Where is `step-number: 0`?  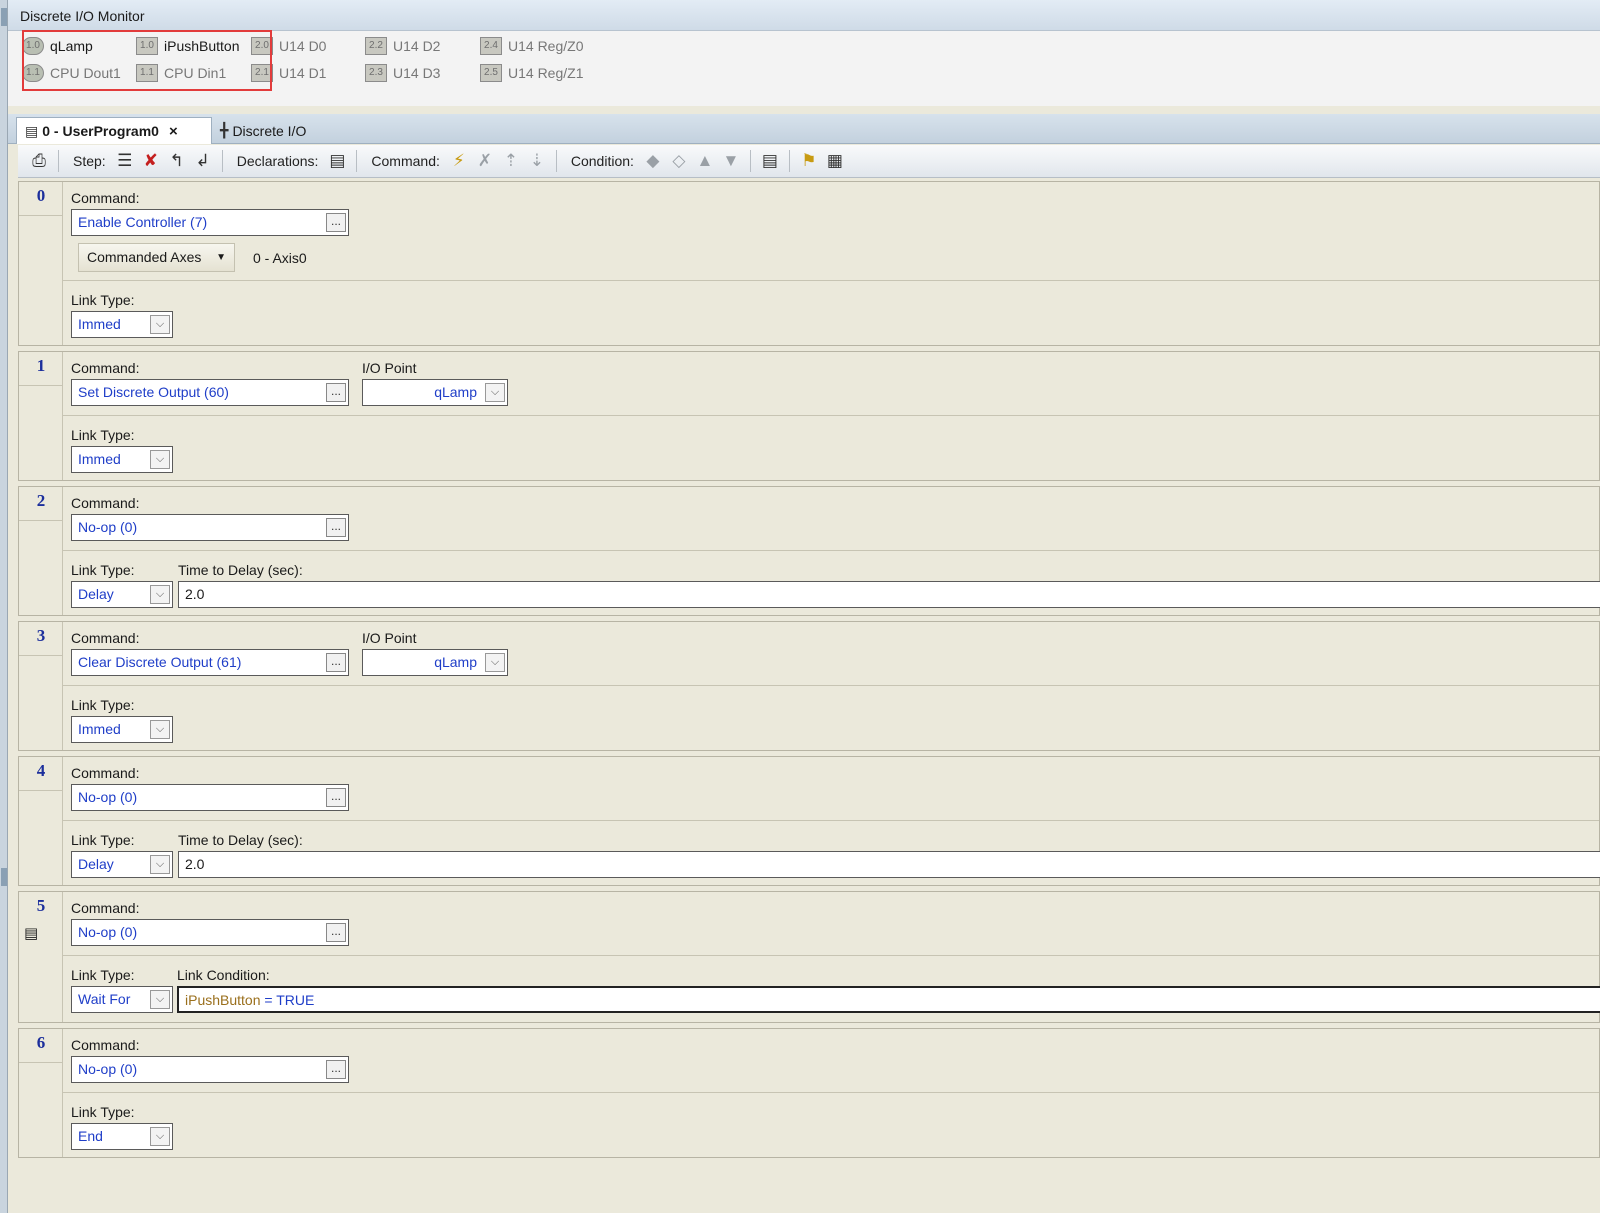
step-number: 0 is located at coordinates (41, 195).